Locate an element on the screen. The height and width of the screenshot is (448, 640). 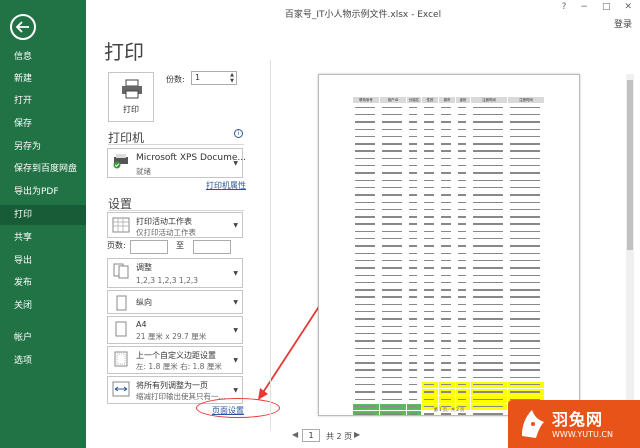
paper-size-dropdown: A4 21 厘米 x 29.7 厘米 ▼ is located at coordinates (175, 330).